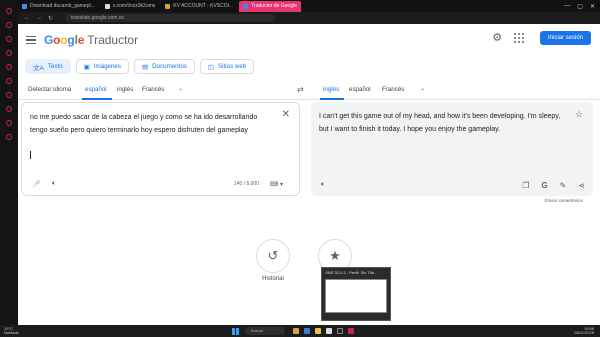 Image resolution: width=600 pixels, height=337 pixels. Describe the element at coordinates (211, 67) in the screenshot. I see `web-icon: ◫` at that location.